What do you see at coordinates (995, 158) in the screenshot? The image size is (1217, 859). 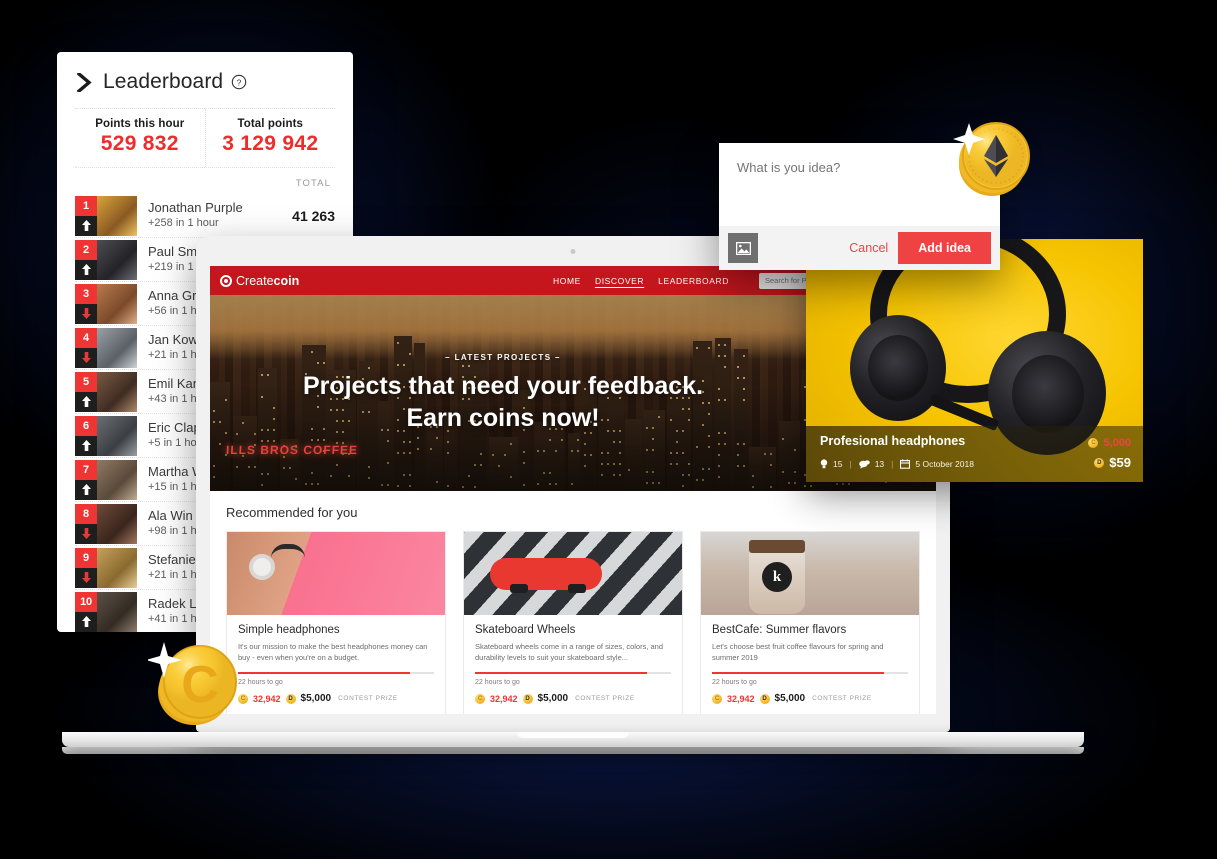 I see `ethereum-coin` at bounding box center [995, 158].